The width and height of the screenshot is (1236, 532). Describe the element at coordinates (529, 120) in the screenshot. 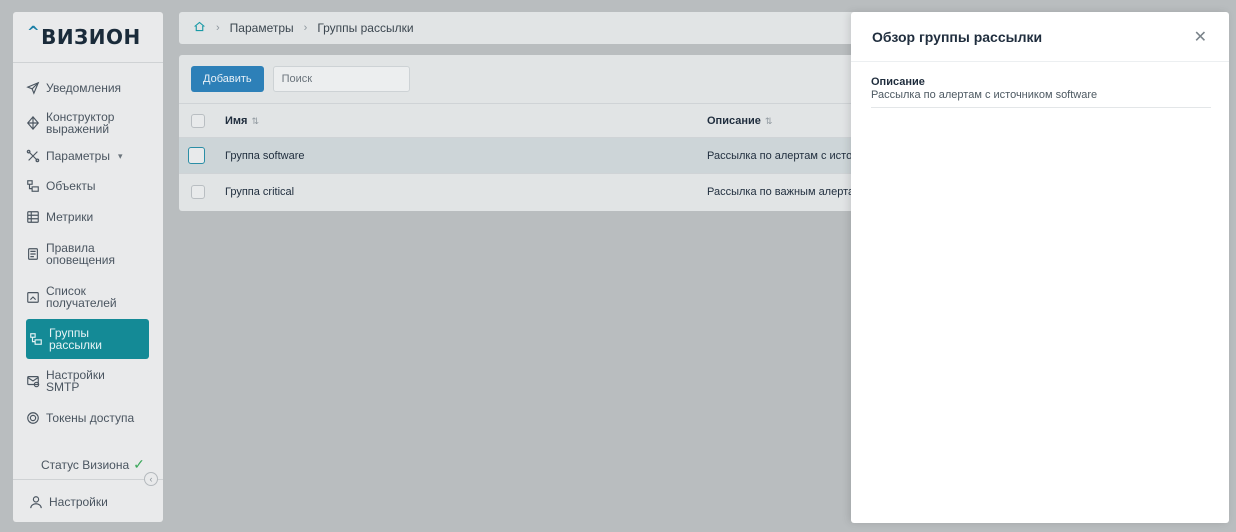

I see `table-header: Имя ⇅ Описание ⇅` at that location.